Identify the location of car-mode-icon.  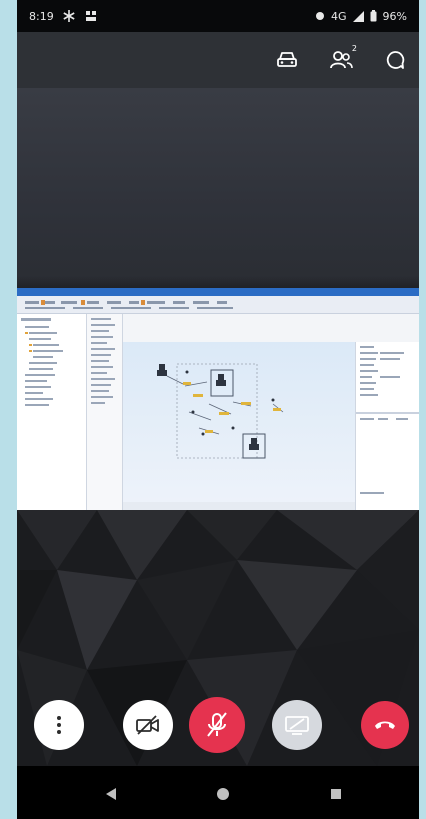
(287, 60).